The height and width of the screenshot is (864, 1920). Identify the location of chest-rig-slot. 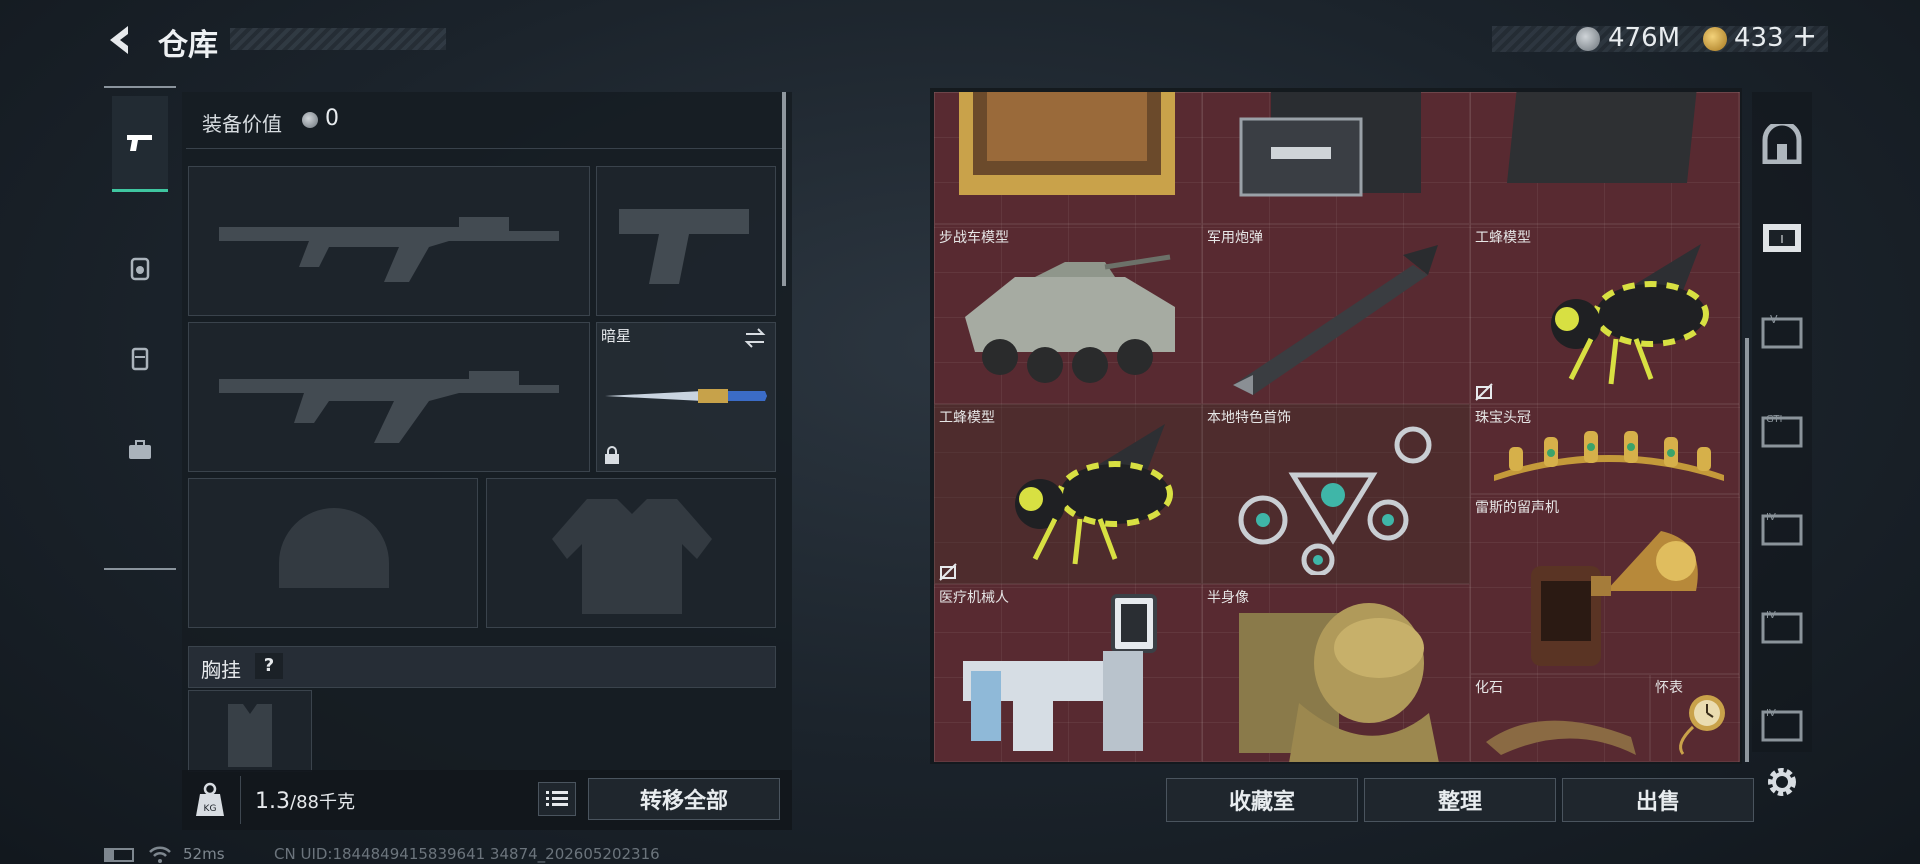
(250, 731).